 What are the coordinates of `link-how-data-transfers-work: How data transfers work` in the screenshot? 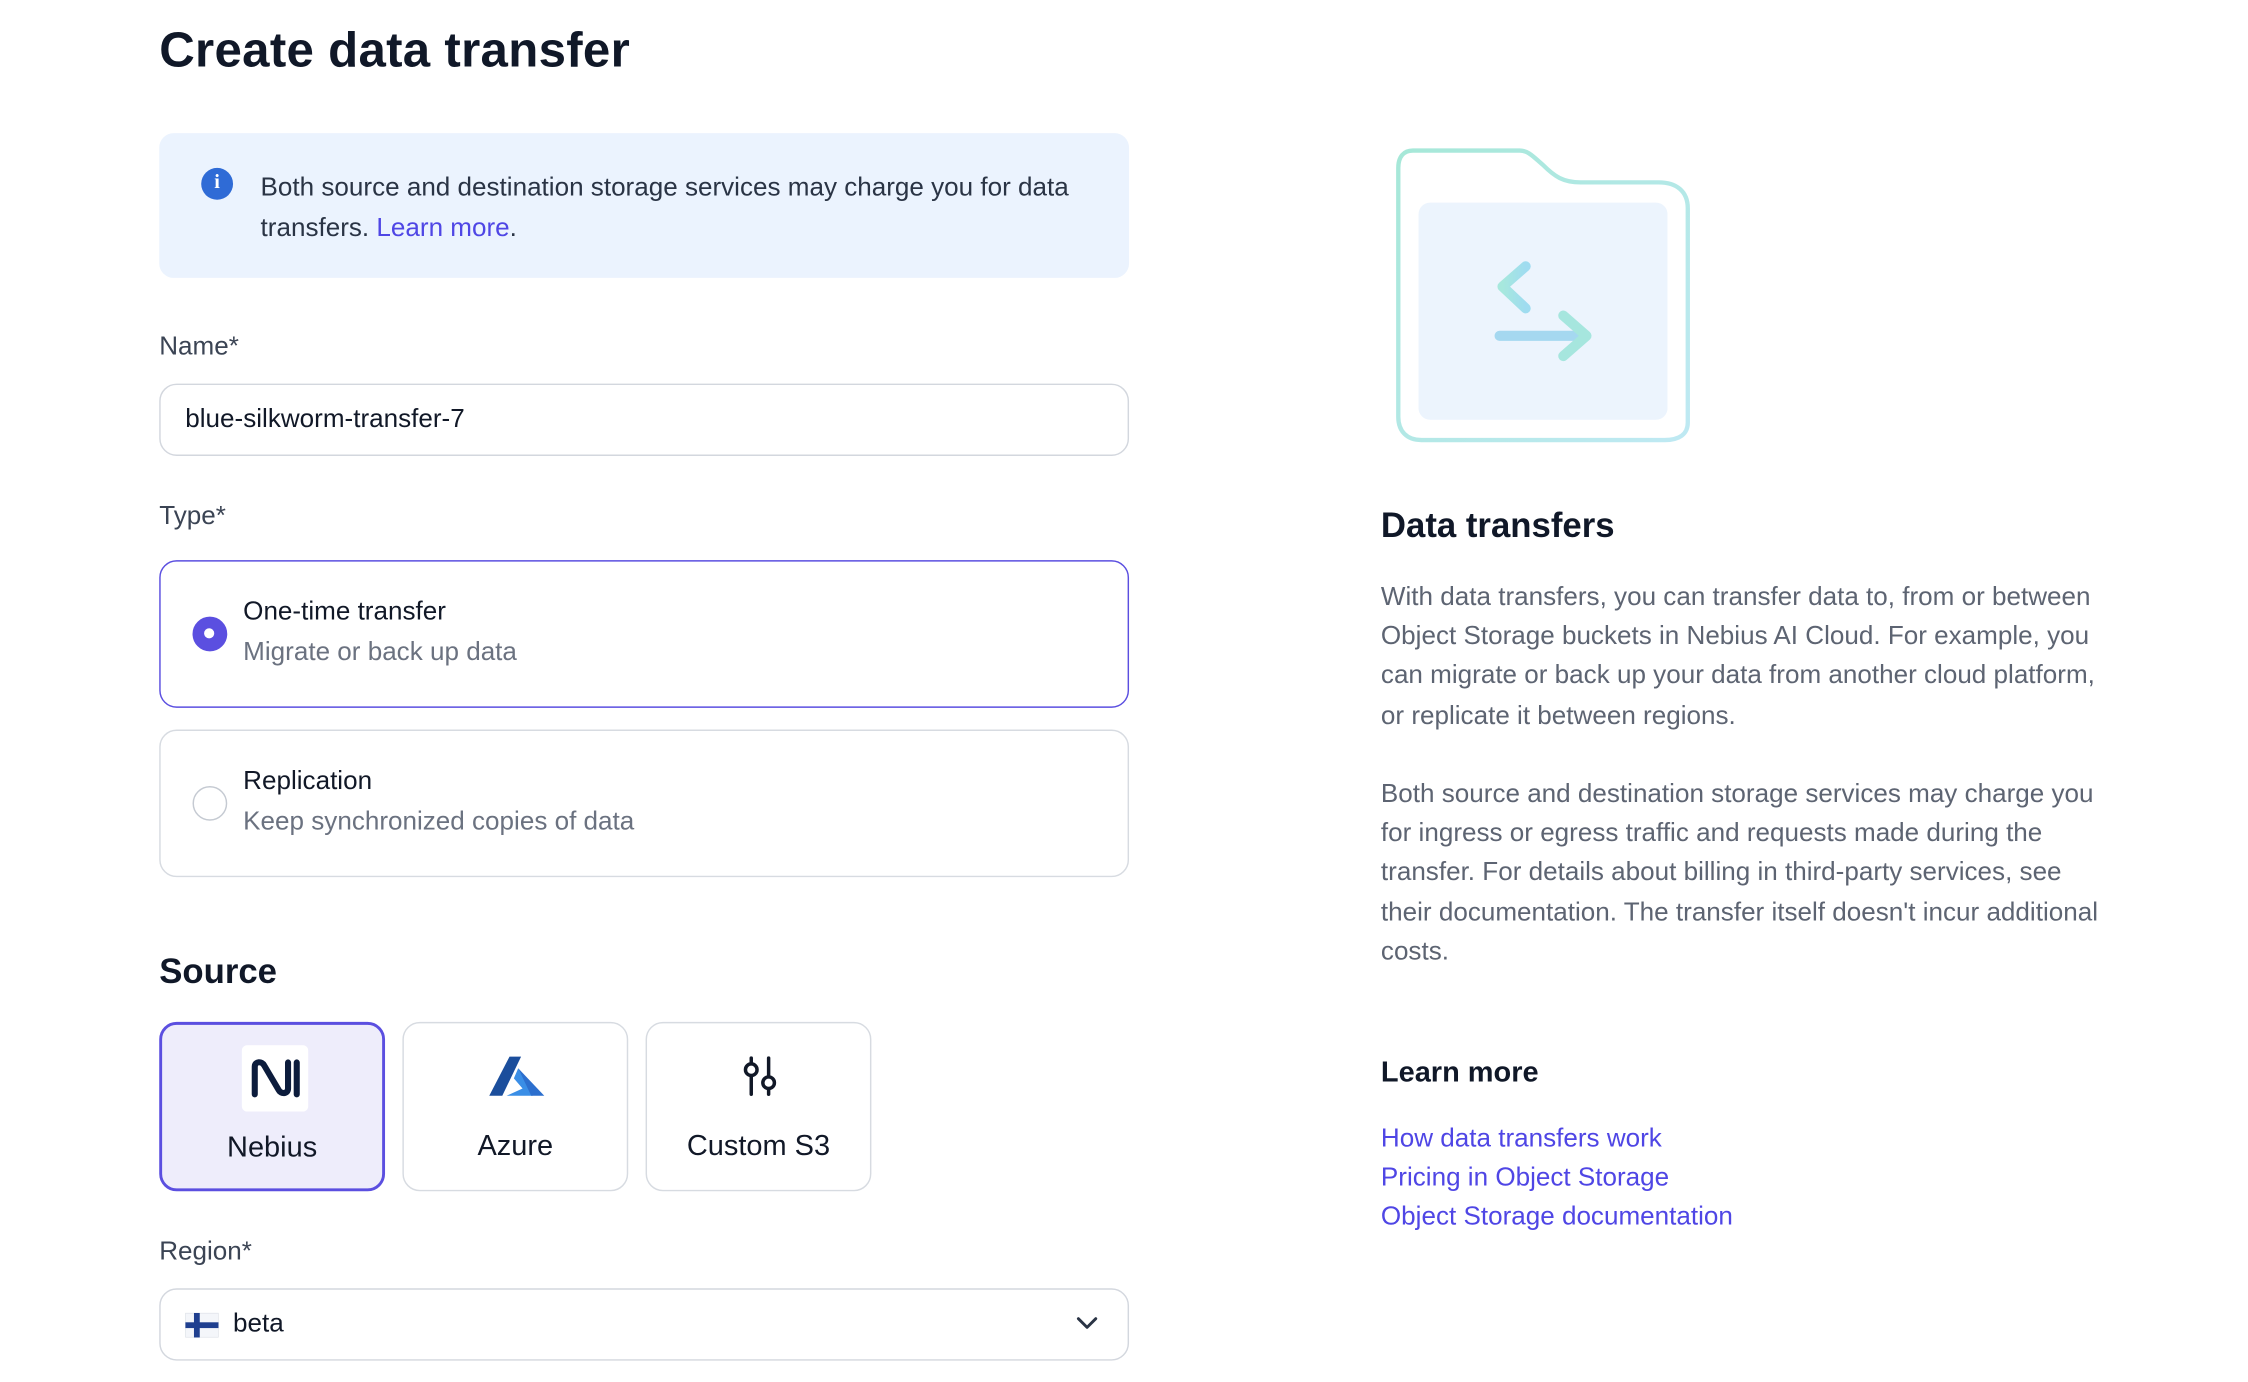 It's located at (1521, 1138).